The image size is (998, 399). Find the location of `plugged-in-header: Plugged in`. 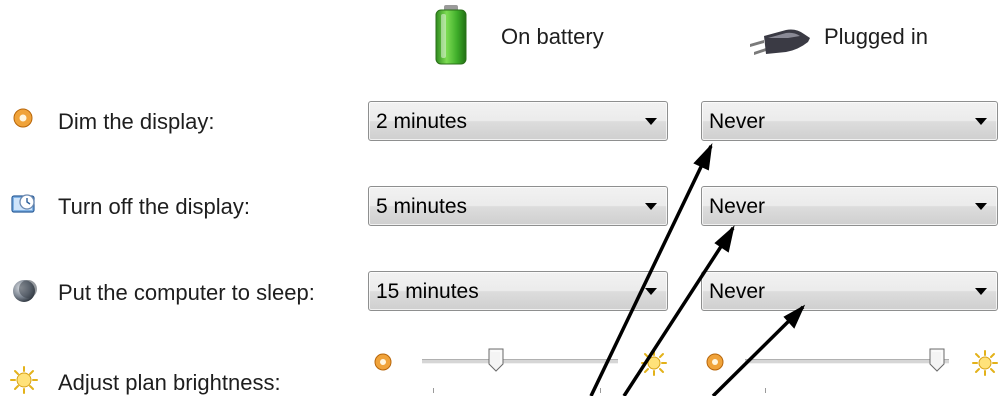

plugged-in-header: Plugged in is located at coordinates (876, 36).